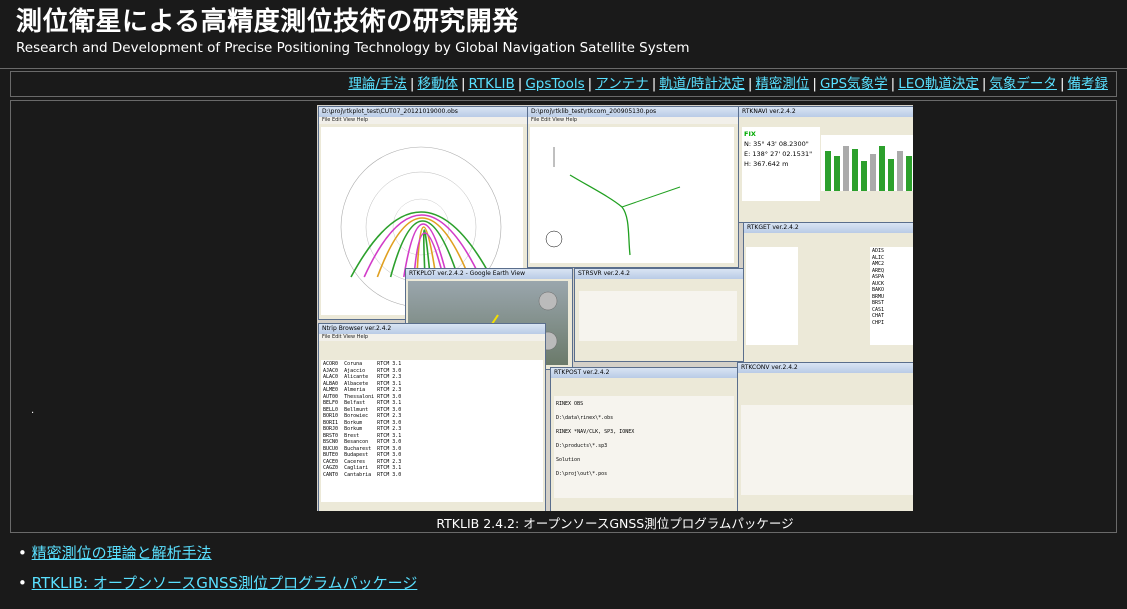  I want to click on window-title: RTKCONV ver.2.4.2, so click(825, 368).